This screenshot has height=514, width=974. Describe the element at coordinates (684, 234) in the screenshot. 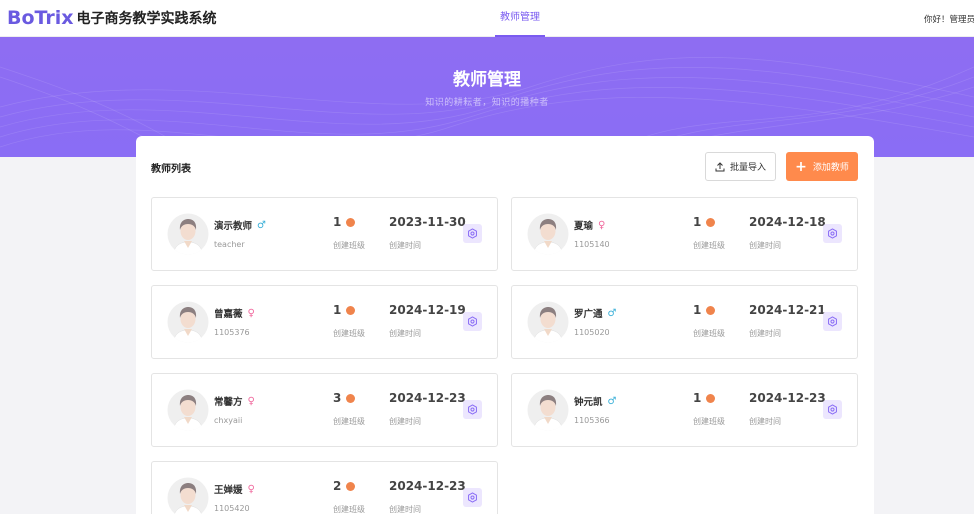

I see `teacher-card: 夏瑜 ♀ 1105140 1 创建班级 2024-12-18 创建时间` at that location.